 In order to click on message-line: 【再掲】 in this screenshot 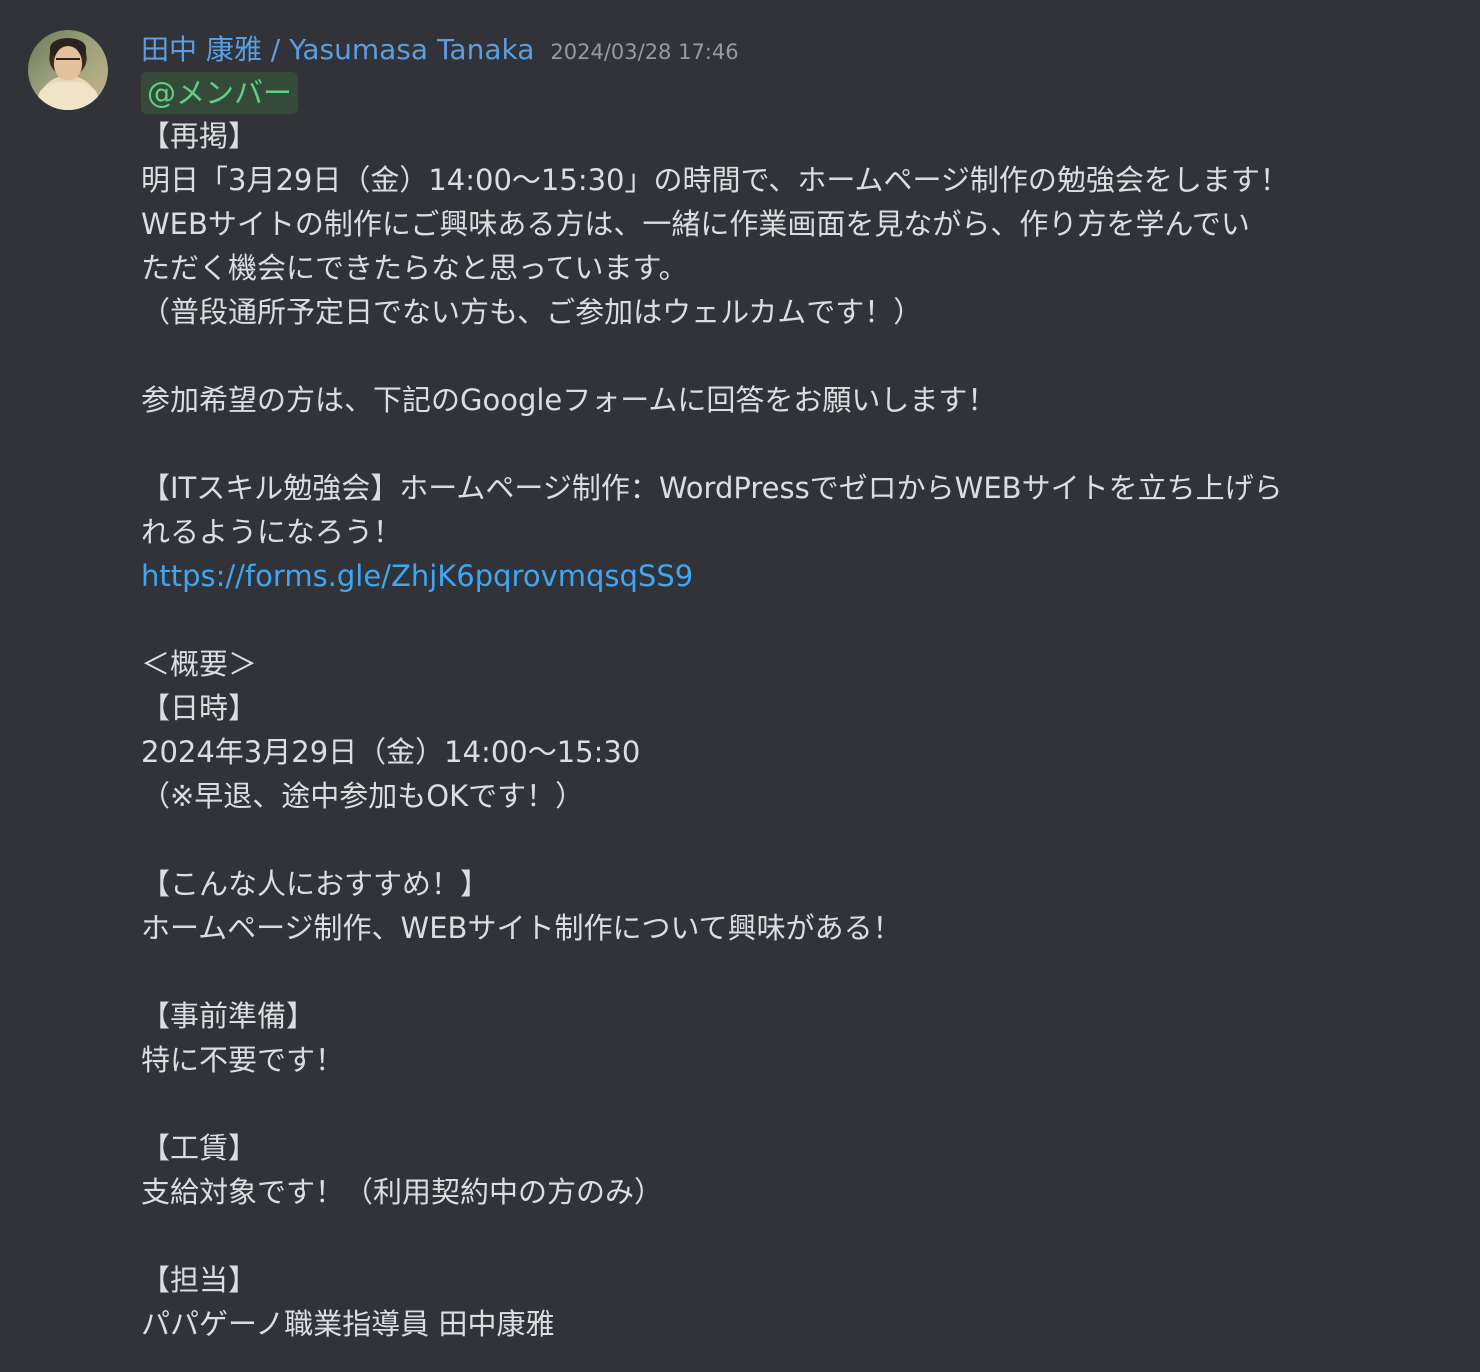, I will do `click(199, 136)`.